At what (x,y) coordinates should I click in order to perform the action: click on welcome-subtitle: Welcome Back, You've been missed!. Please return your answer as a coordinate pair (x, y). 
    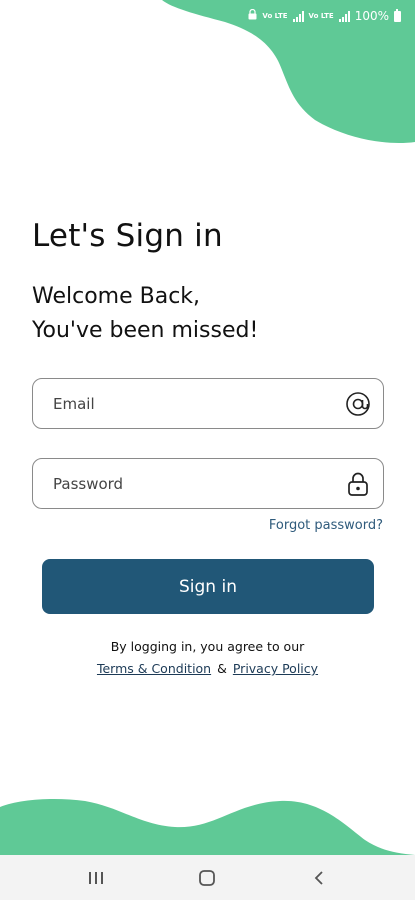
    Looking at the image, I should click on (212, 314).